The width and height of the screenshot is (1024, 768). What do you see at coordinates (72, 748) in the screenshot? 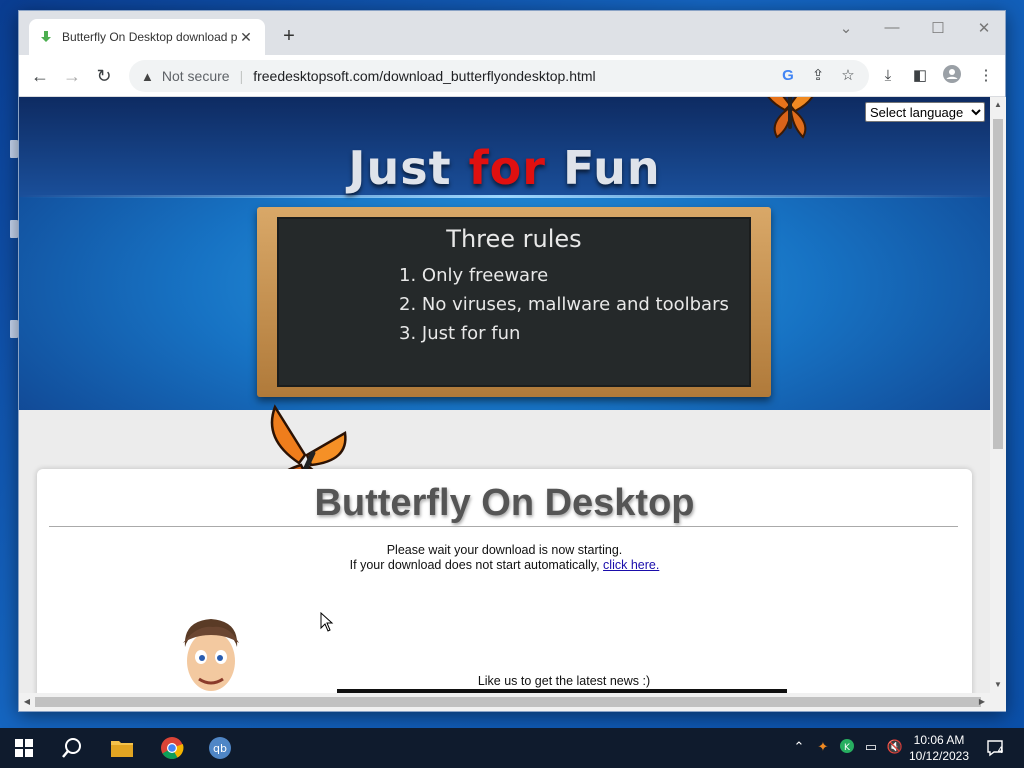
I see `search-icon` at bounding box center [72, 748].